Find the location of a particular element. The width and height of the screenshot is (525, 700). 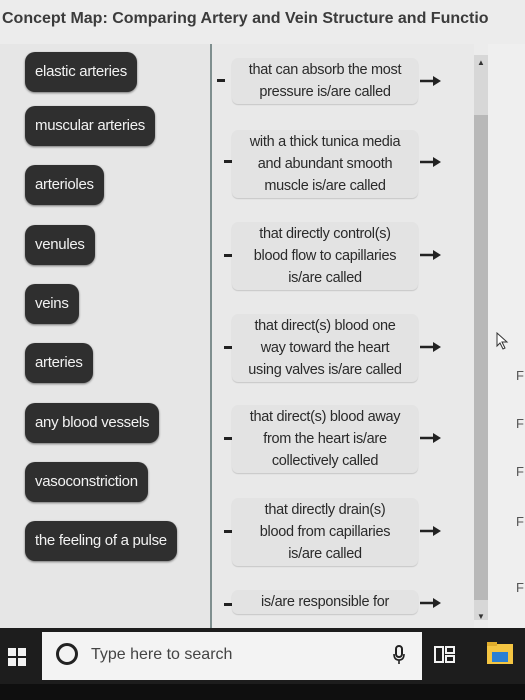

phrase-line: muscle is/are called is located at coordinates (325, 186).